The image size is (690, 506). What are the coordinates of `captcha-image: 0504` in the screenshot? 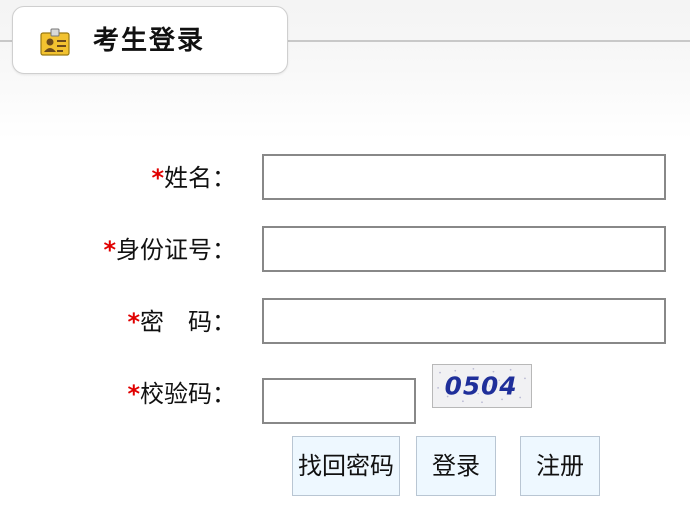 It's located at (482, 386).